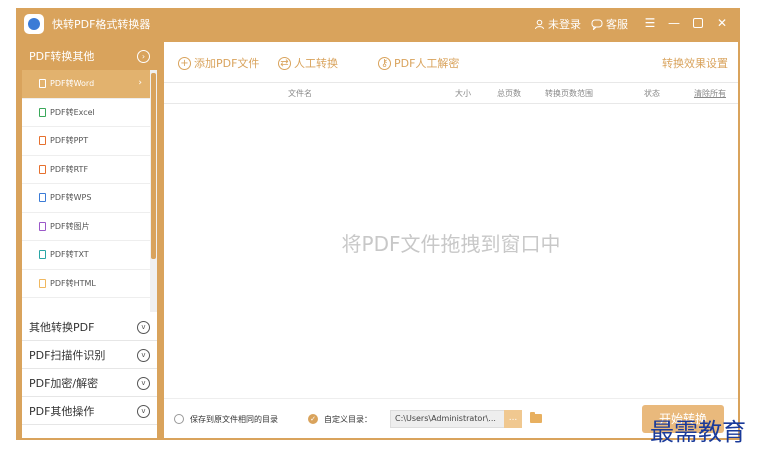  I want to click on plus-icon: +, so click(184, 63).